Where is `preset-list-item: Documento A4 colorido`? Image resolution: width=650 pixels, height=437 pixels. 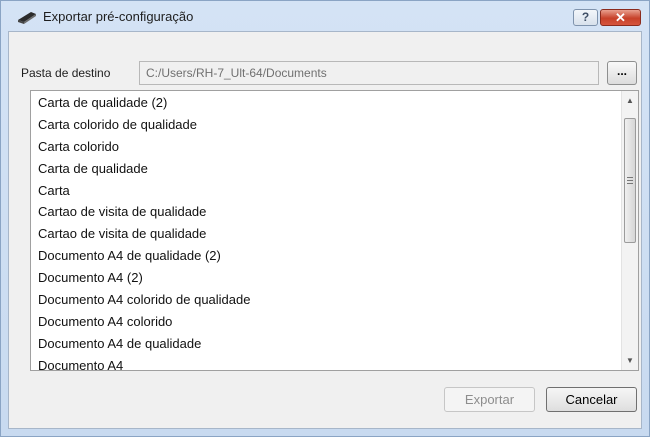
preset-list-item: Documento A4 colorido is located at coordinates (324, 322).